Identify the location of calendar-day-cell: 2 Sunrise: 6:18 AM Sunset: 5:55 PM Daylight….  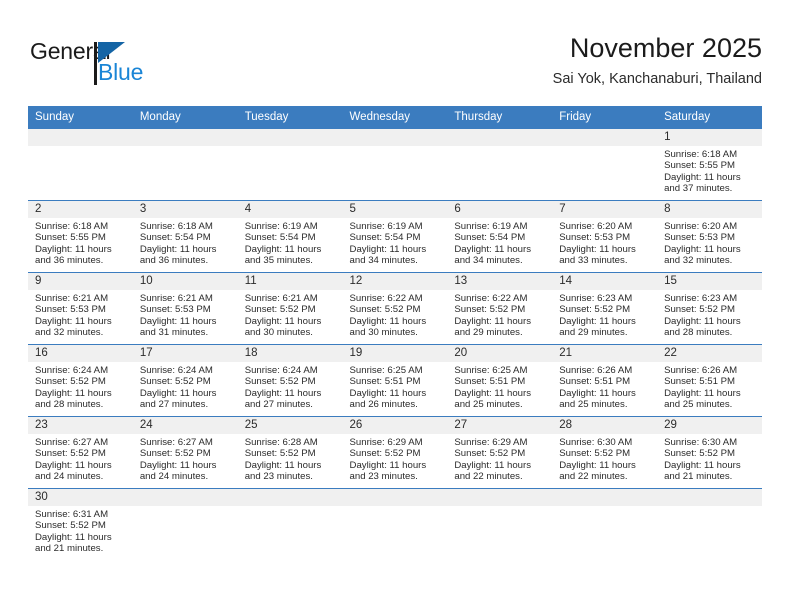
(80, 236).